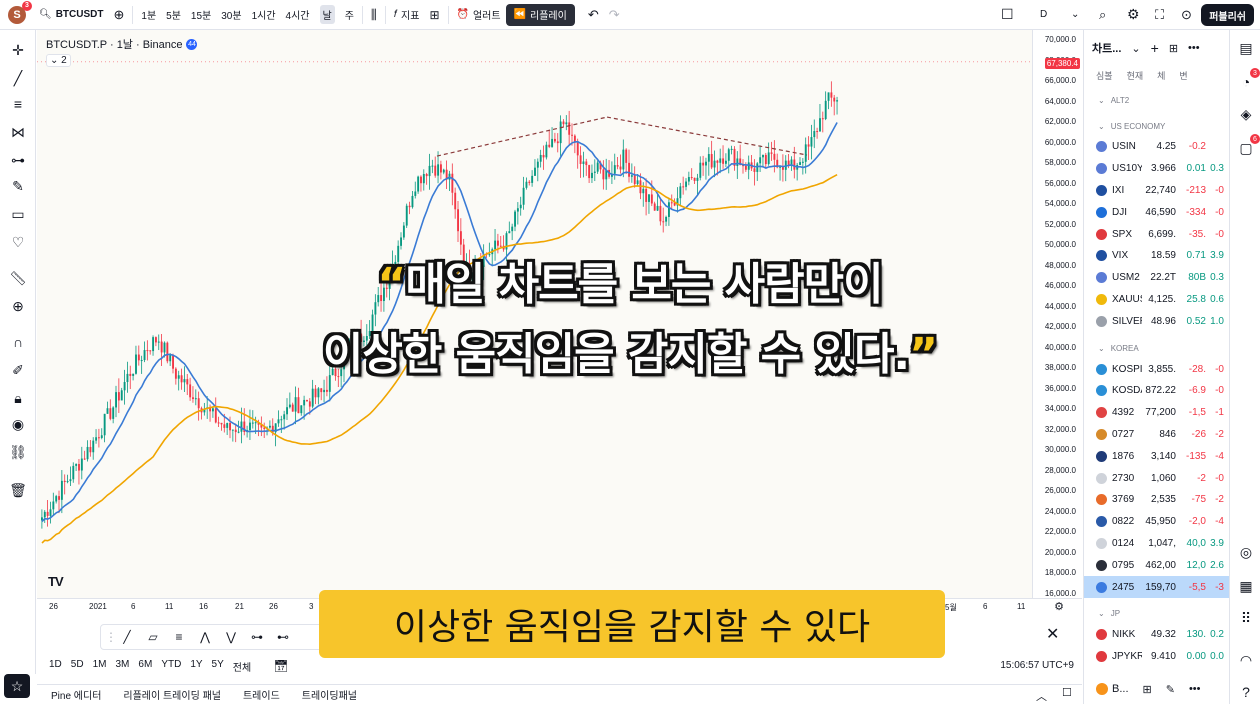  What do you see at coordinates (1156, 191) in the screenshot?
I see `watchlist-row: IXI 22,740 -213 -0` at bounding box center [1156, 191].